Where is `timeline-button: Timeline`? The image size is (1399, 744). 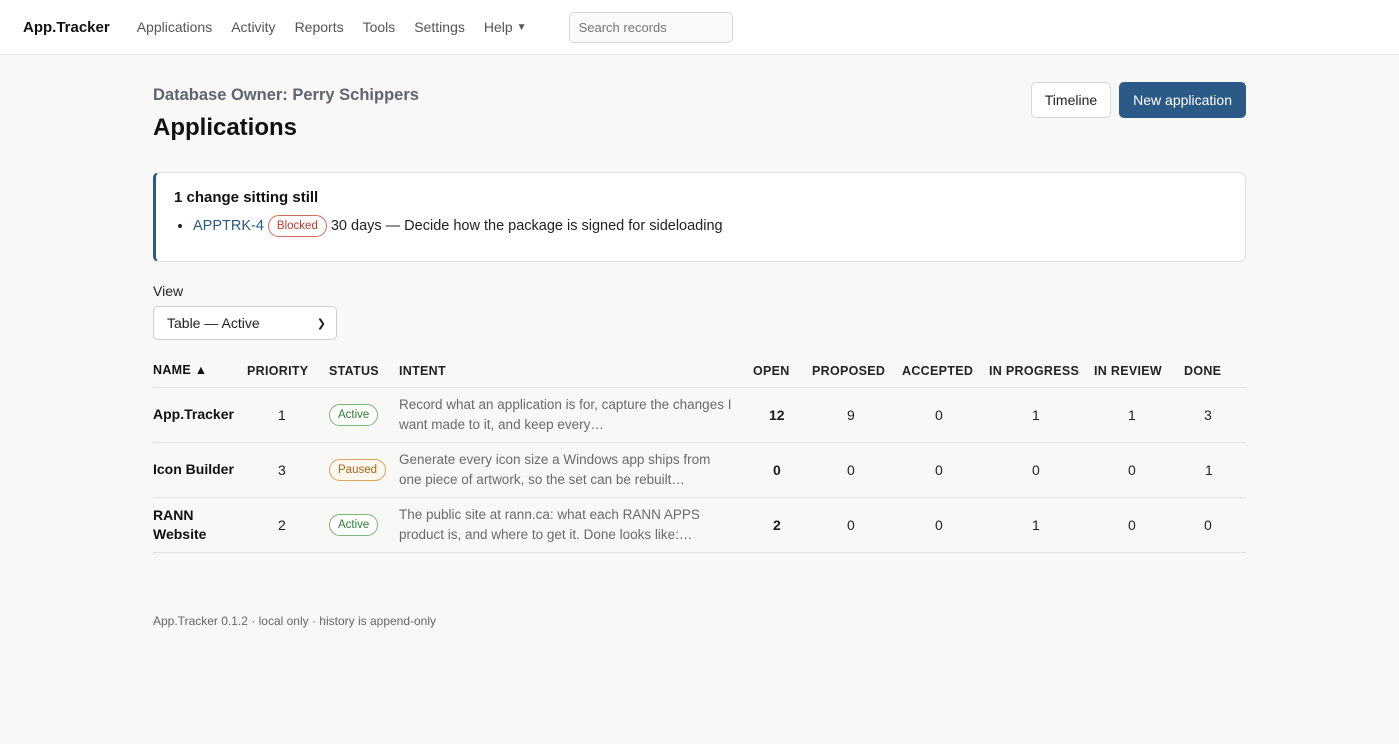 timeline-button: Timeline is located at coordinates (1071, 100).